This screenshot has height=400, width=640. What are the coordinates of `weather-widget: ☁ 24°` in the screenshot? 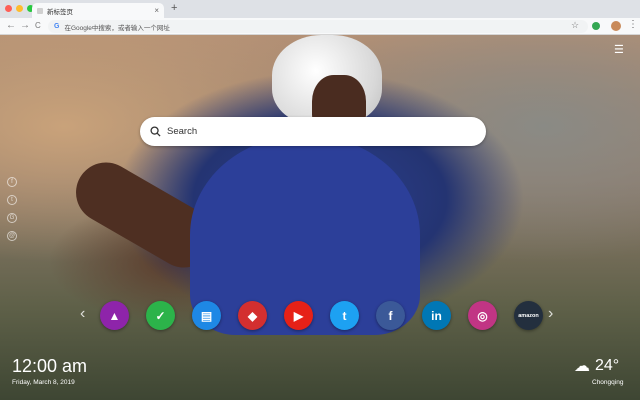 It's located at (596, 366).